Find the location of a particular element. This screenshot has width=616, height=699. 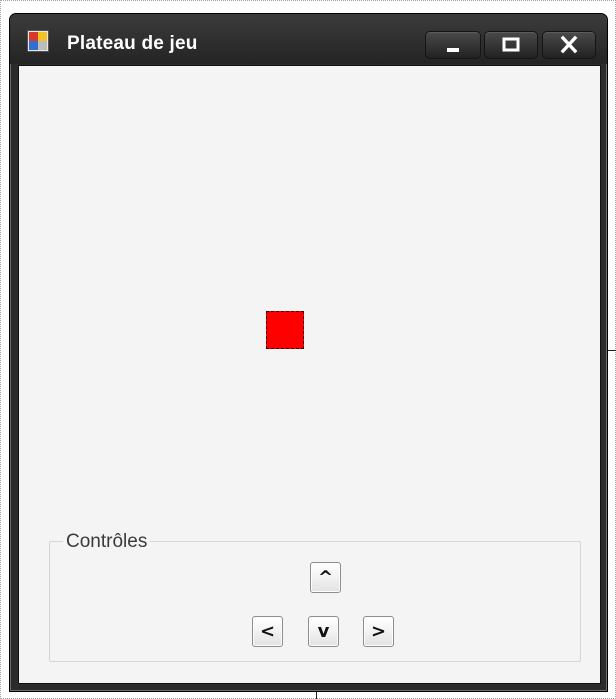

close-button is located at coordinates (569, 45).